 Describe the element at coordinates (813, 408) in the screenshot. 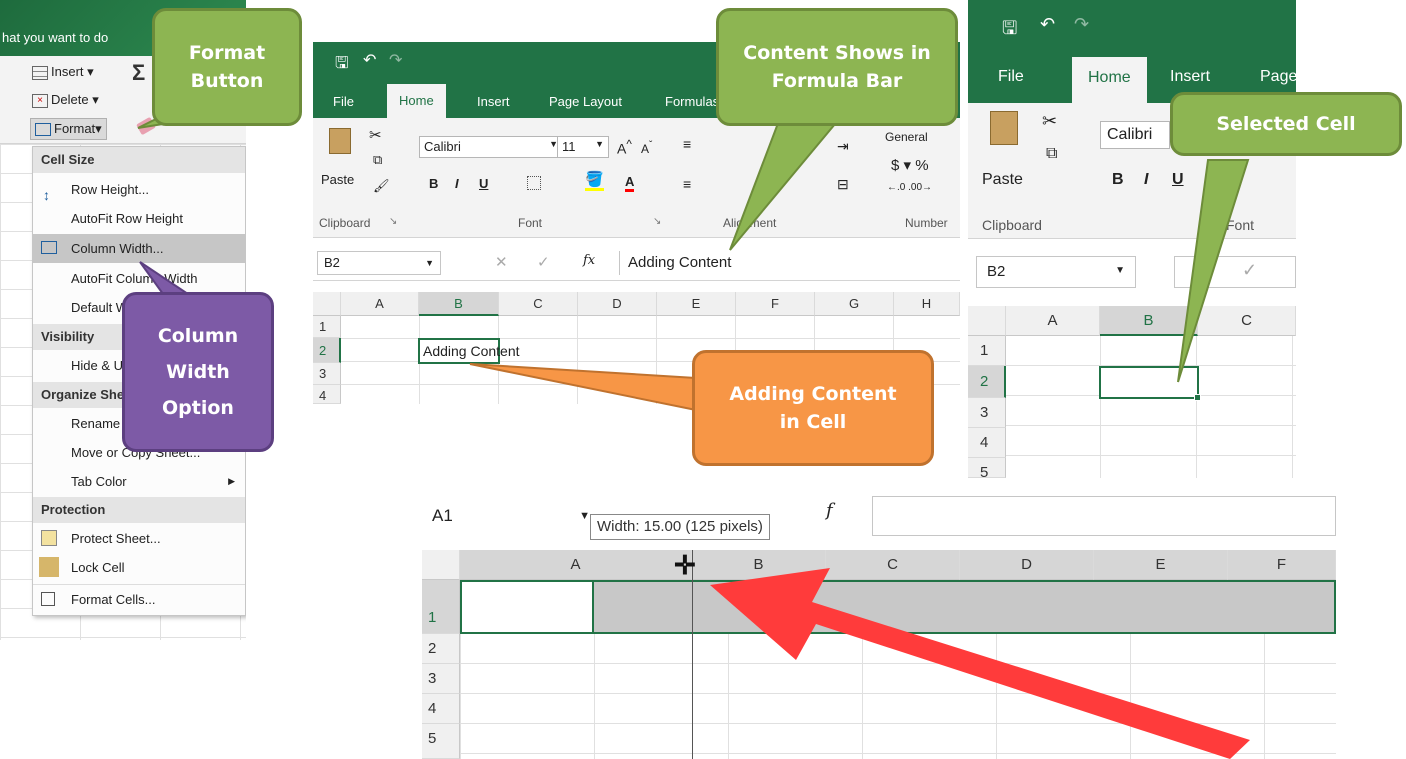

I see `callout-adding-content: Adding Content in Cell` at that location.